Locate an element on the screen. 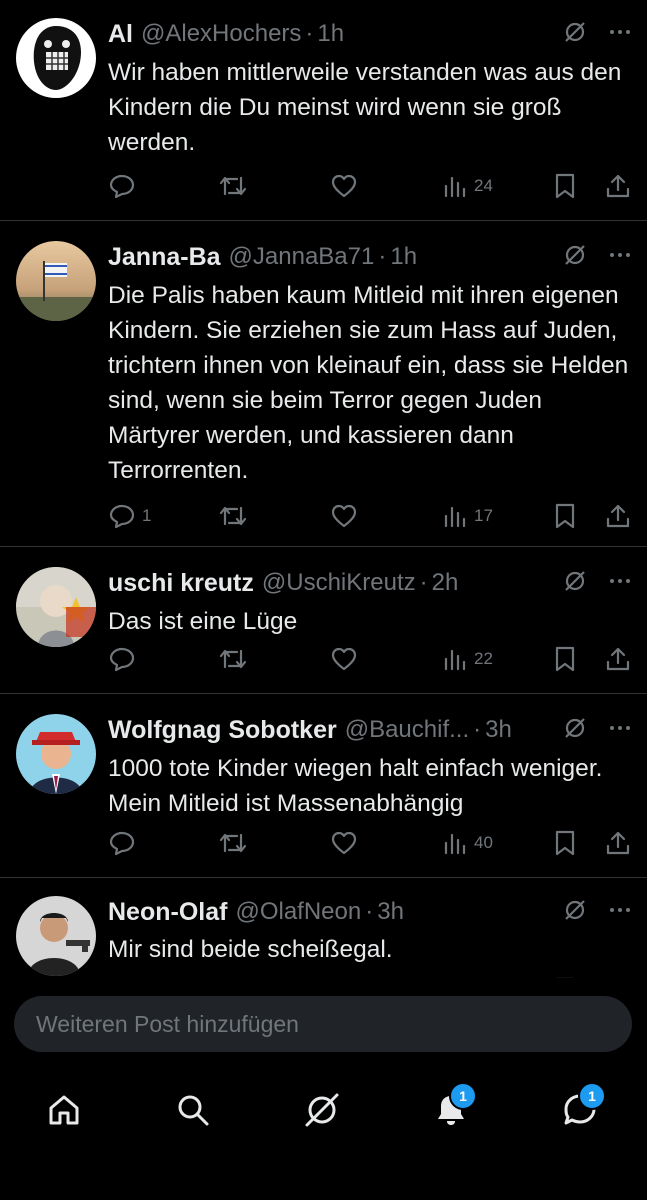 This screenshot has width=647, height=1200. view-count: 24 is located at coordinates (483, 185).